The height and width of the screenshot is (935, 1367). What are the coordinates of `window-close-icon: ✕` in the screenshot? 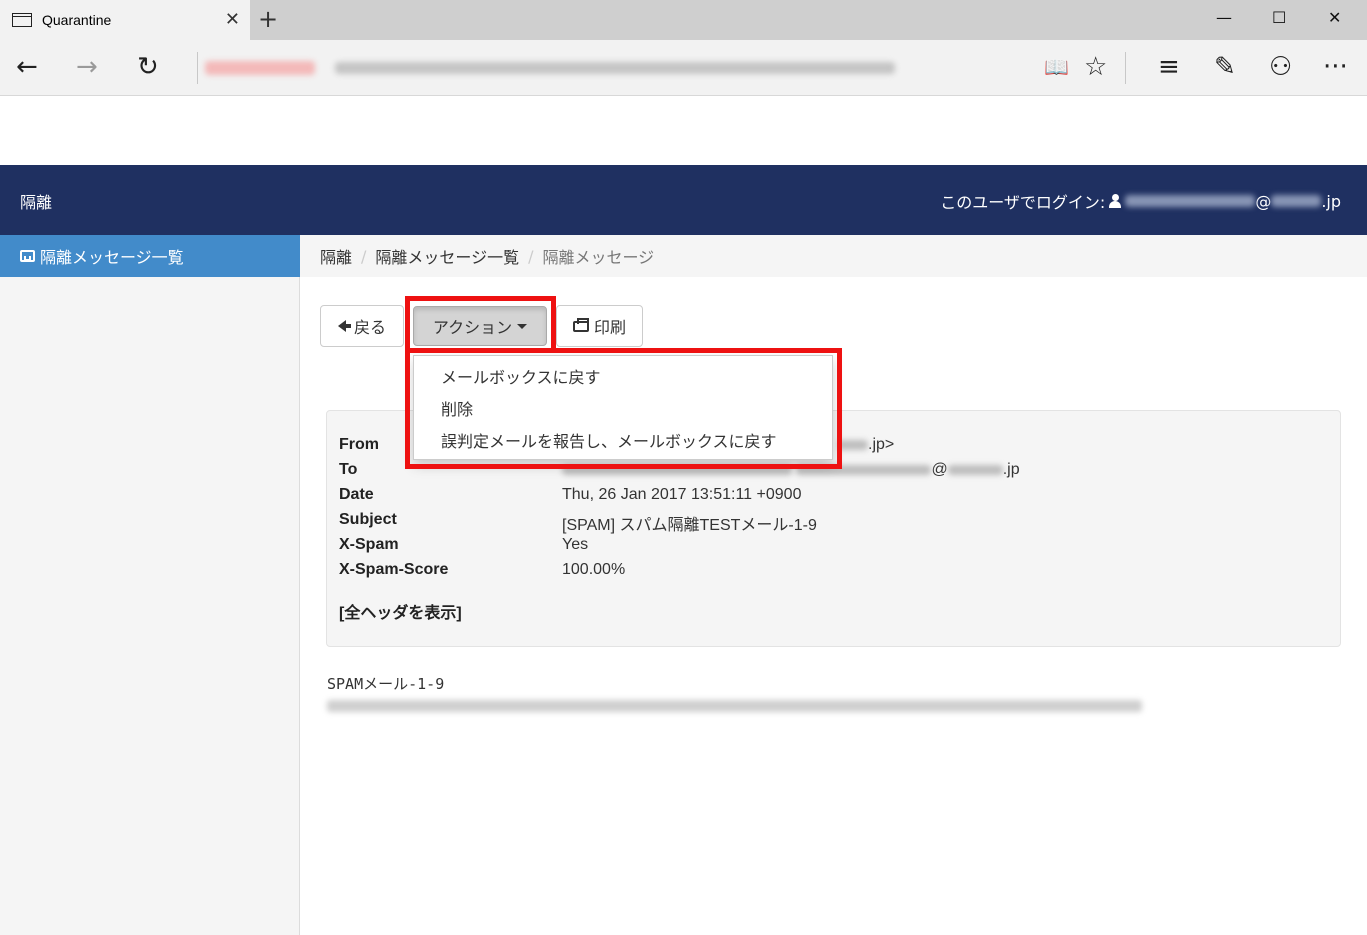 It's located at (1334, 17).